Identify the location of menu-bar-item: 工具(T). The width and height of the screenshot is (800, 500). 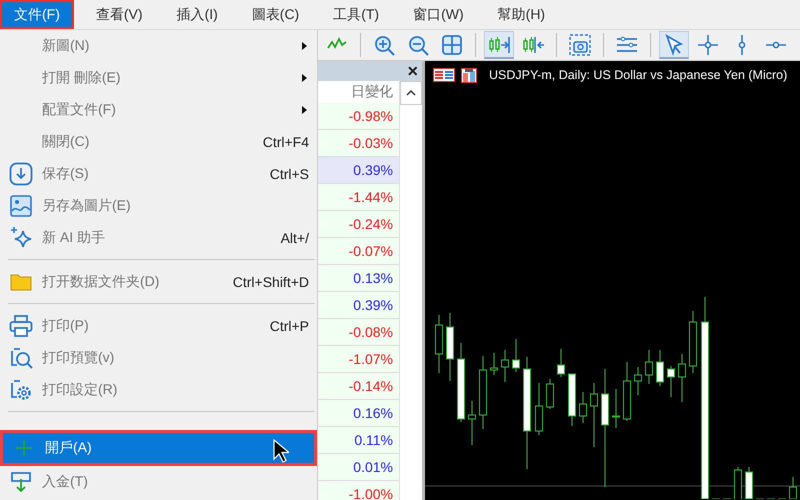
(356, 14).